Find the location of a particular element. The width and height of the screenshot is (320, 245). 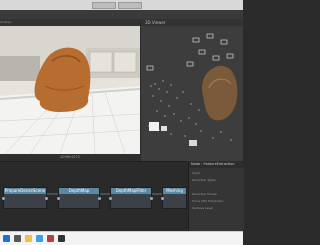

panel-title: Node : FeatureExtraction is located at coordinates (216, 164).